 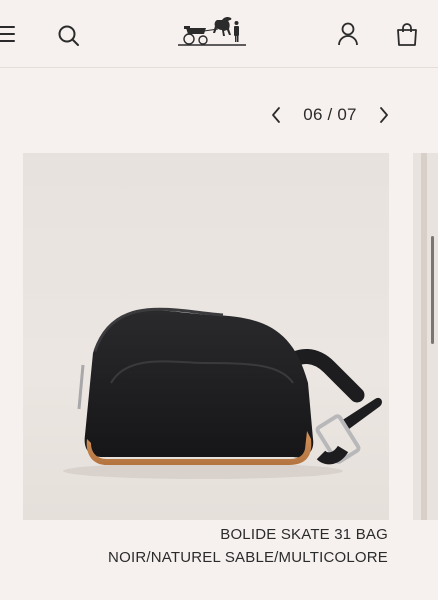 I want to click on user-account-icon, so click(x=348, y=34).